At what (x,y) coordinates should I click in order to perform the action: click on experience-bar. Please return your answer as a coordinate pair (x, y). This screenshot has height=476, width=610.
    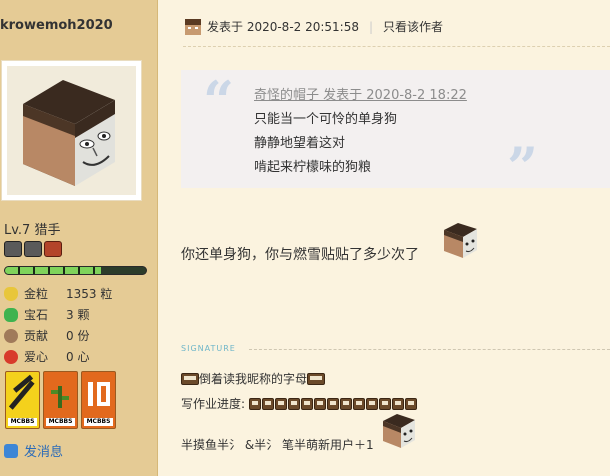
    Looking at the image, I should click on (75, 270).